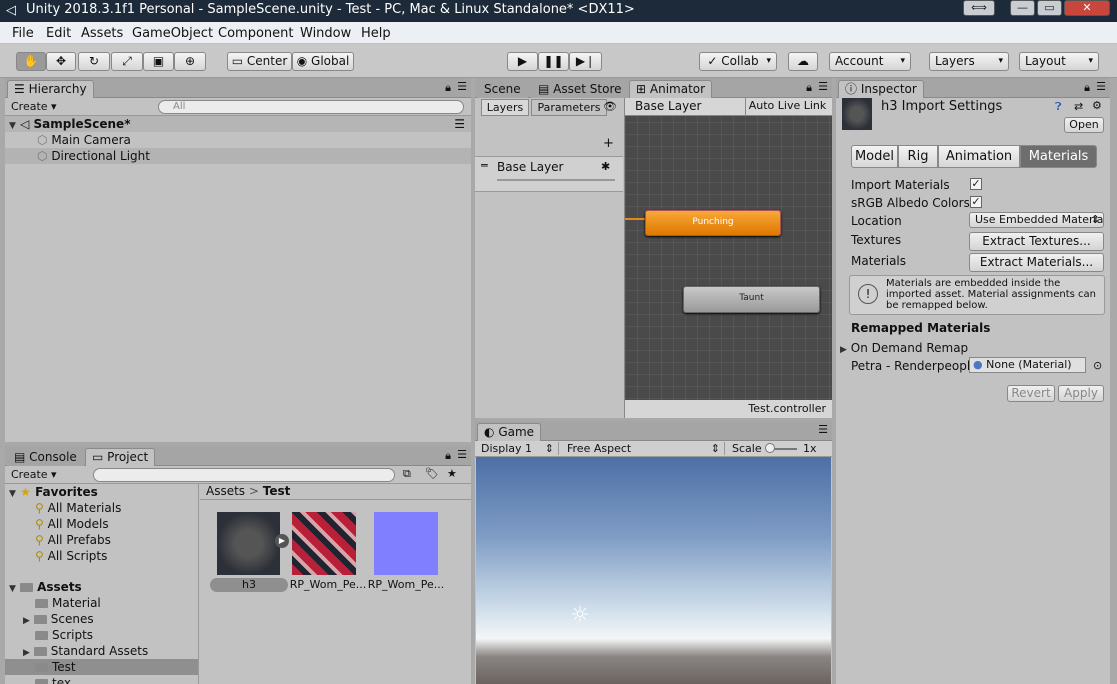  I want to click on help-icon: ❓︎, so click(1058, 107).